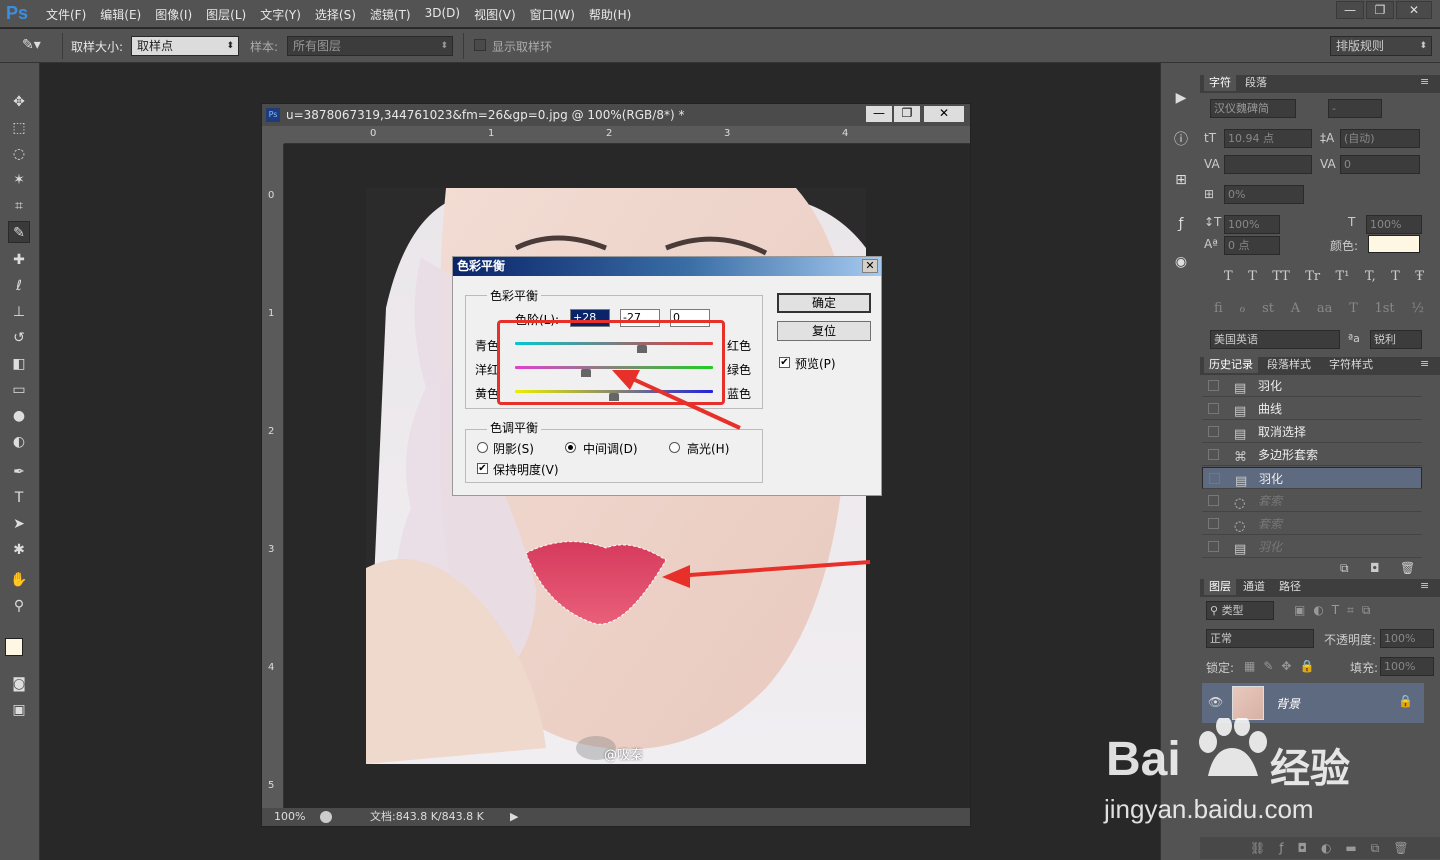  Describe the element at coordinates (1370, 276) in the screenshot. I see `subscript-icon: T,` at that location.